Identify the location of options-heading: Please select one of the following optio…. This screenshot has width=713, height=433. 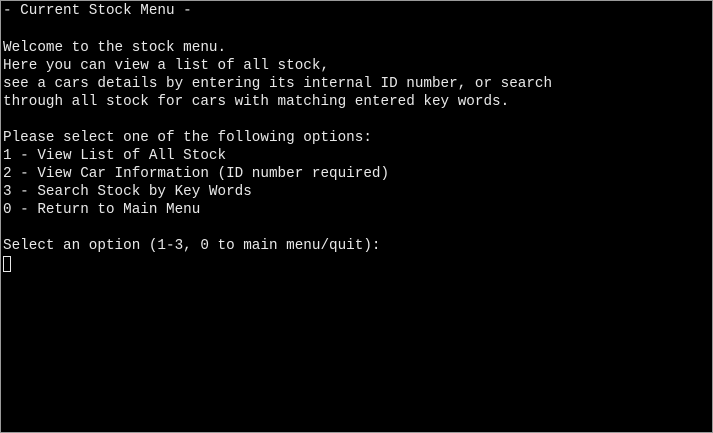
(187, 138).